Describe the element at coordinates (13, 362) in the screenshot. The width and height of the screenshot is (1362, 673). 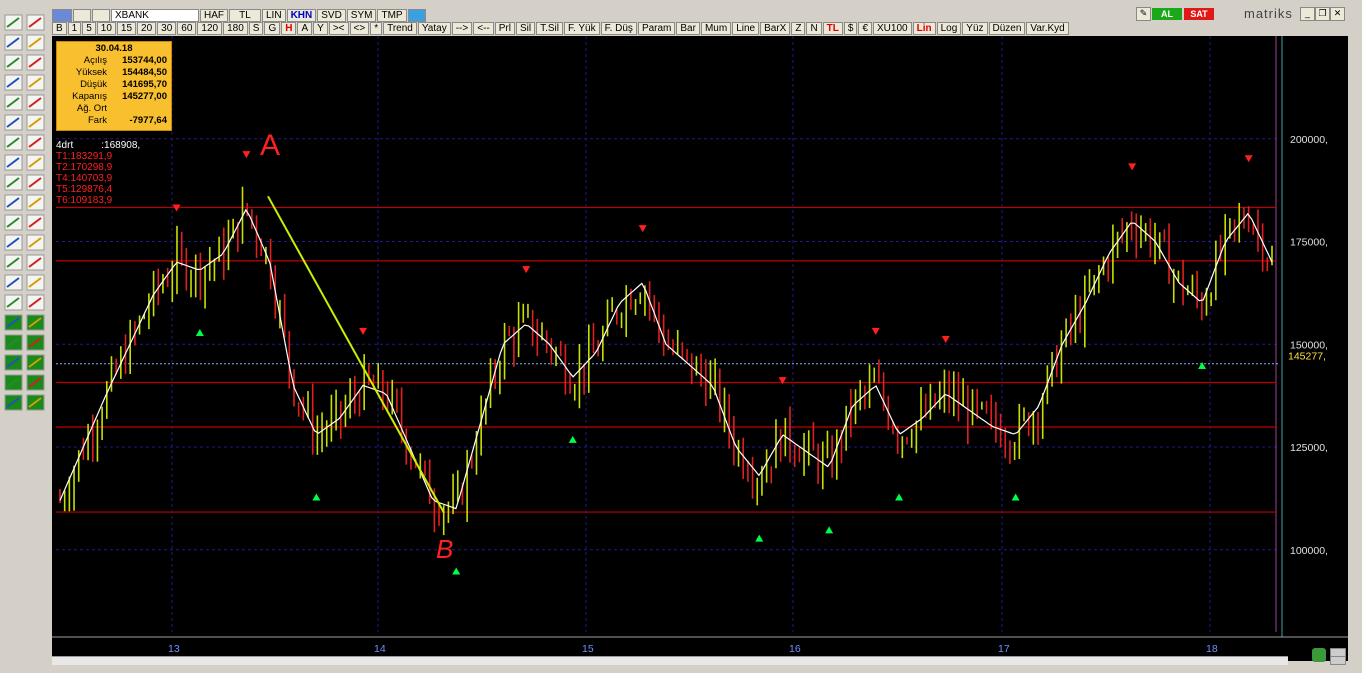
I see `up2-icon` at that location.